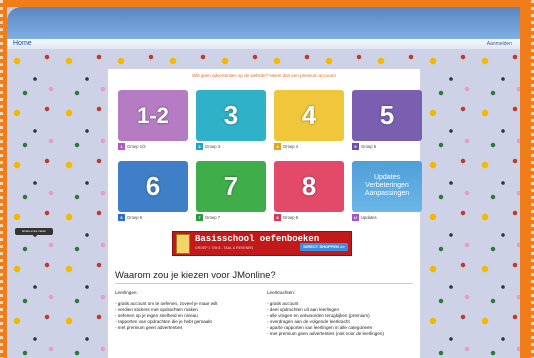 The image size is (534, 358). I want to click on tile-groep-4: 4 4 Groep 4, so click(309, 121).